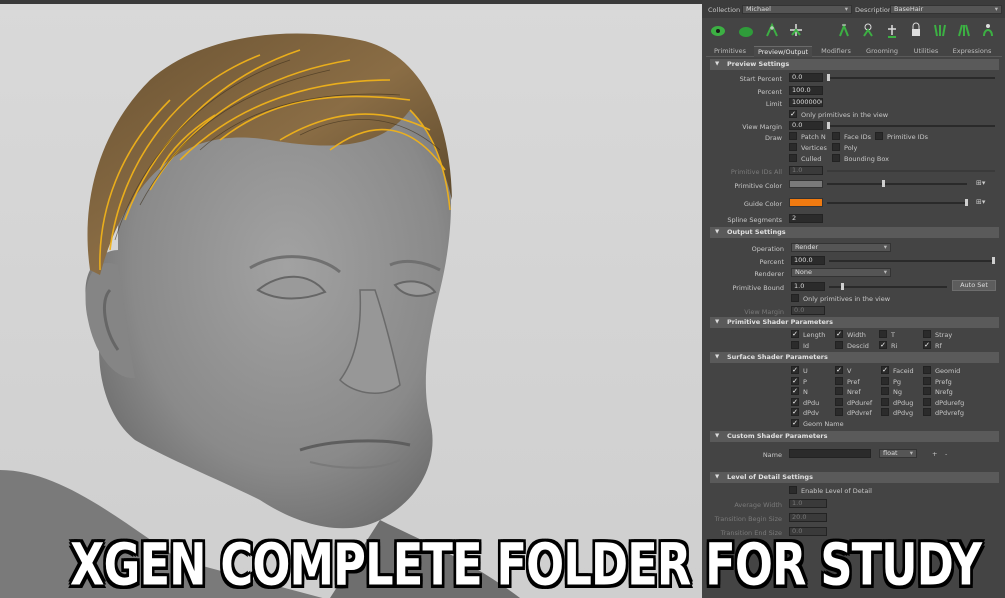 The height and width of the screenshot is (598, 1005). What do you see at coordinates (844, 30) in the screenshot?
I see `sculpt-icon` at bounding box center [844, 30].